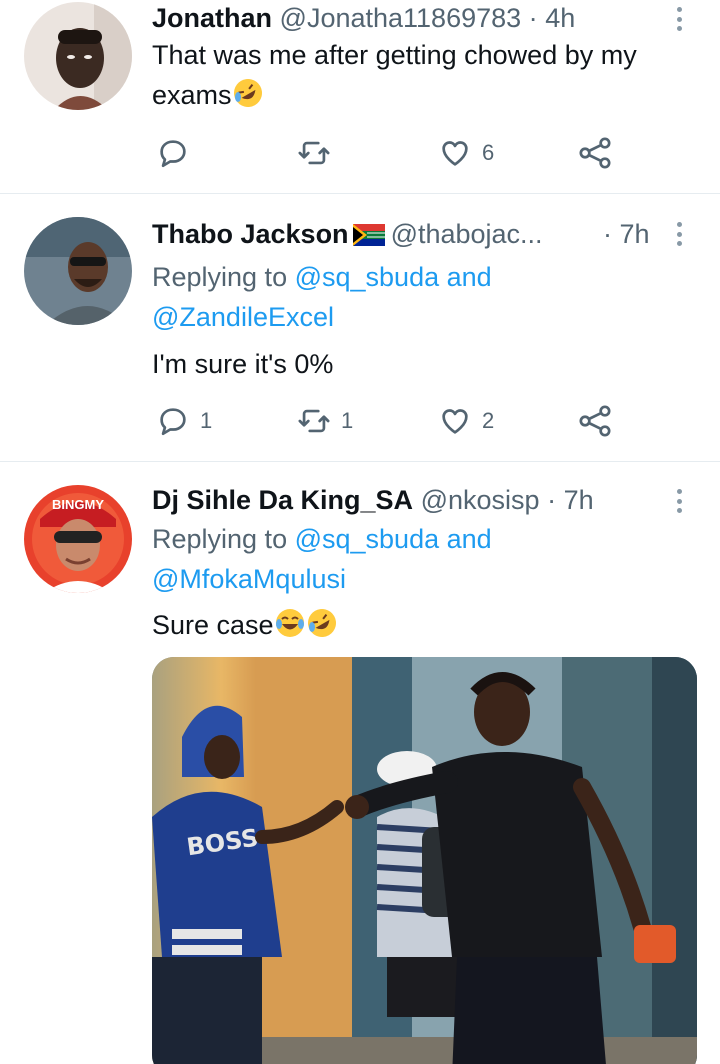 The height and width of the screenshot is (1064, 720). I want to click on retweet-count: 1, so click(347, 420).